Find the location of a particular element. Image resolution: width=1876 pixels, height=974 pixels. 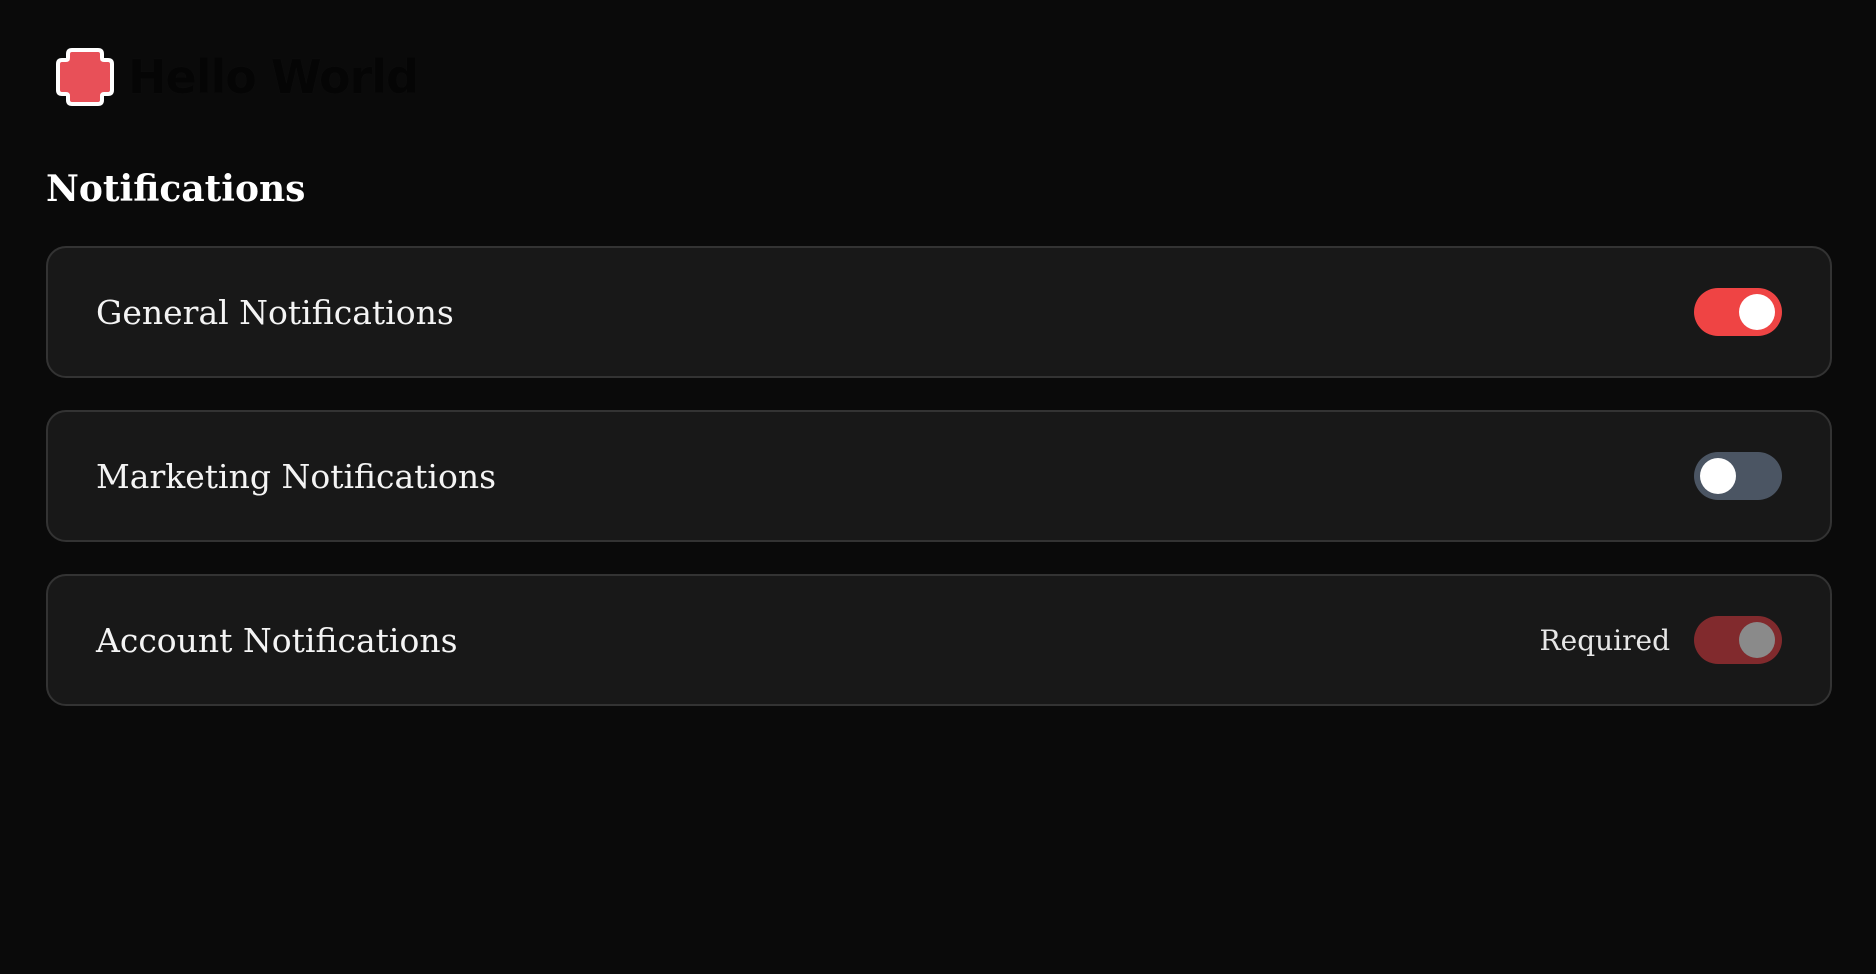

brand-name: Hello World is located at coordinates (273, 77).